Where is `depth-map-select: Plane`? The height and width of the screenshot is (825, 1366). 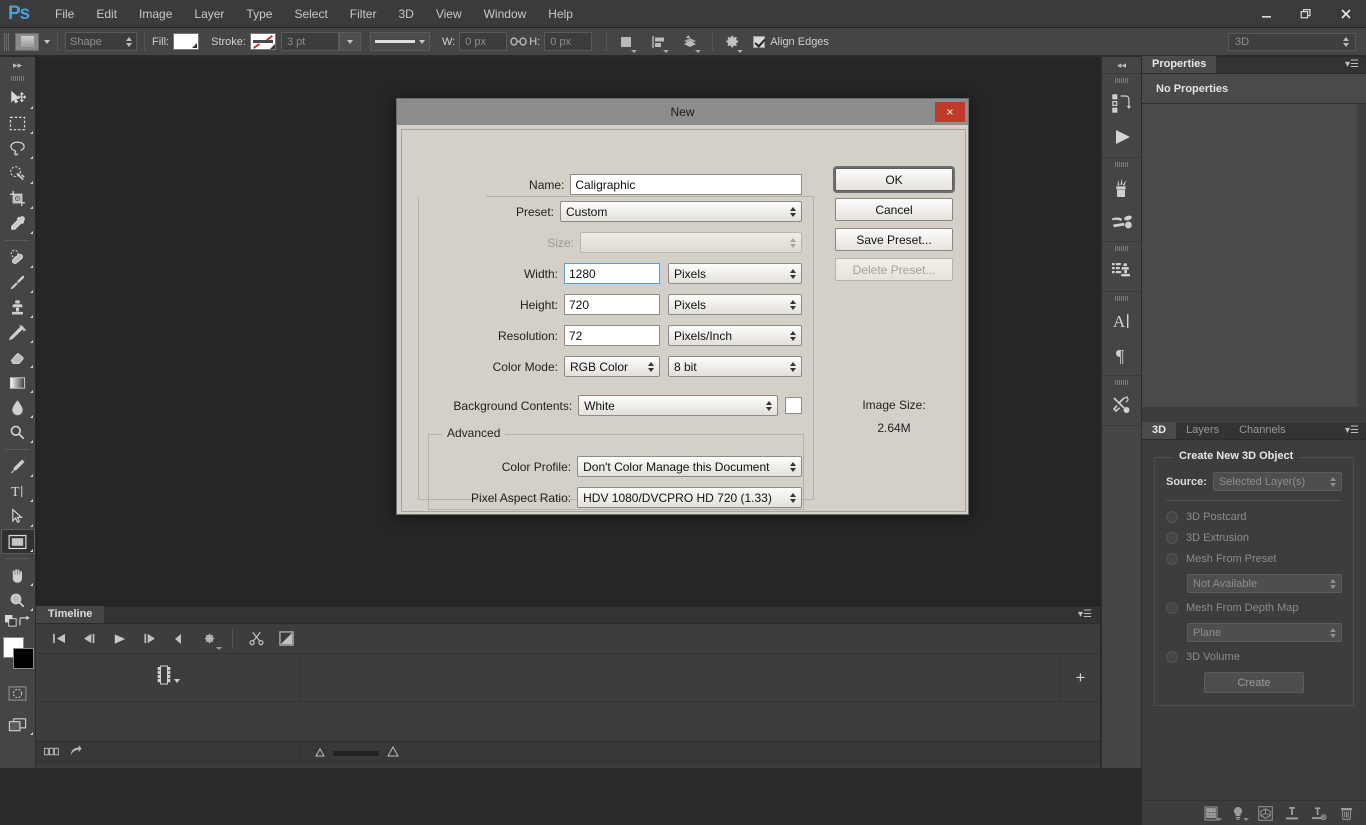
depth-map-select: Plane is located at coordinates (1264, 632).